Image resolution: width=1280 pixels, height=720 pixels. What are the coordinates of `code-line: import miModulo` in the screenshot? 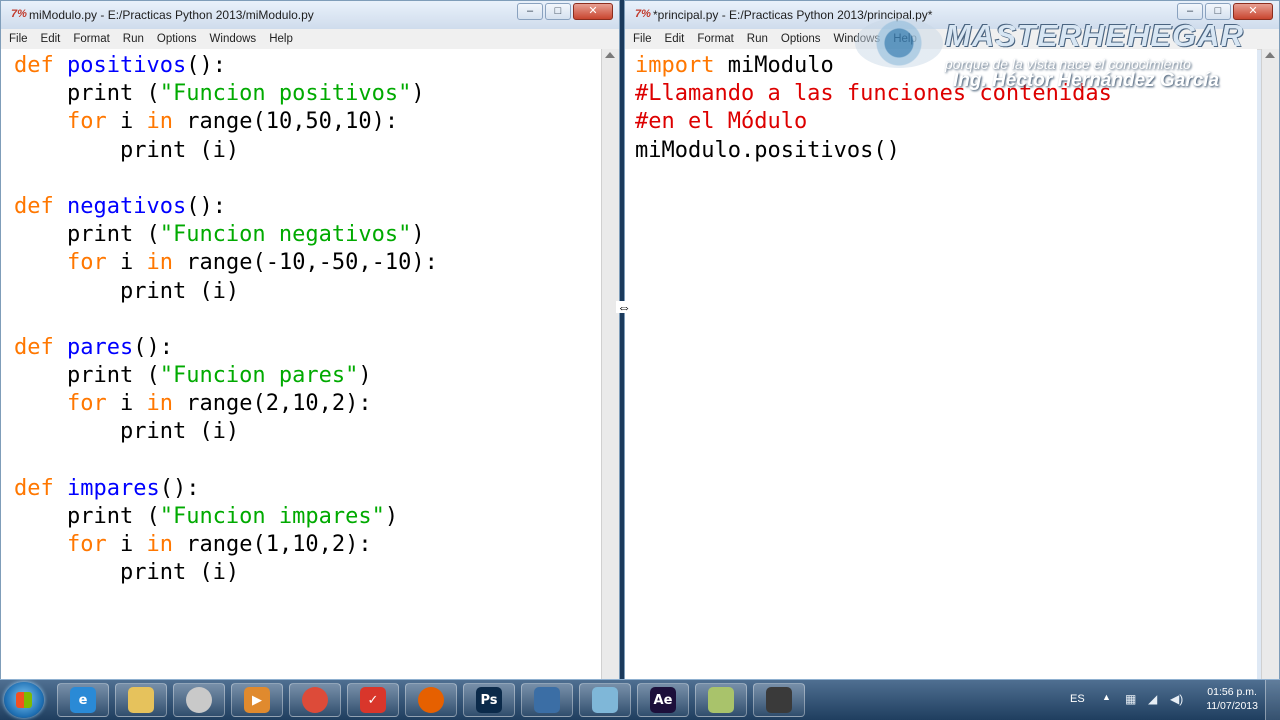 It's located at (946, 66).